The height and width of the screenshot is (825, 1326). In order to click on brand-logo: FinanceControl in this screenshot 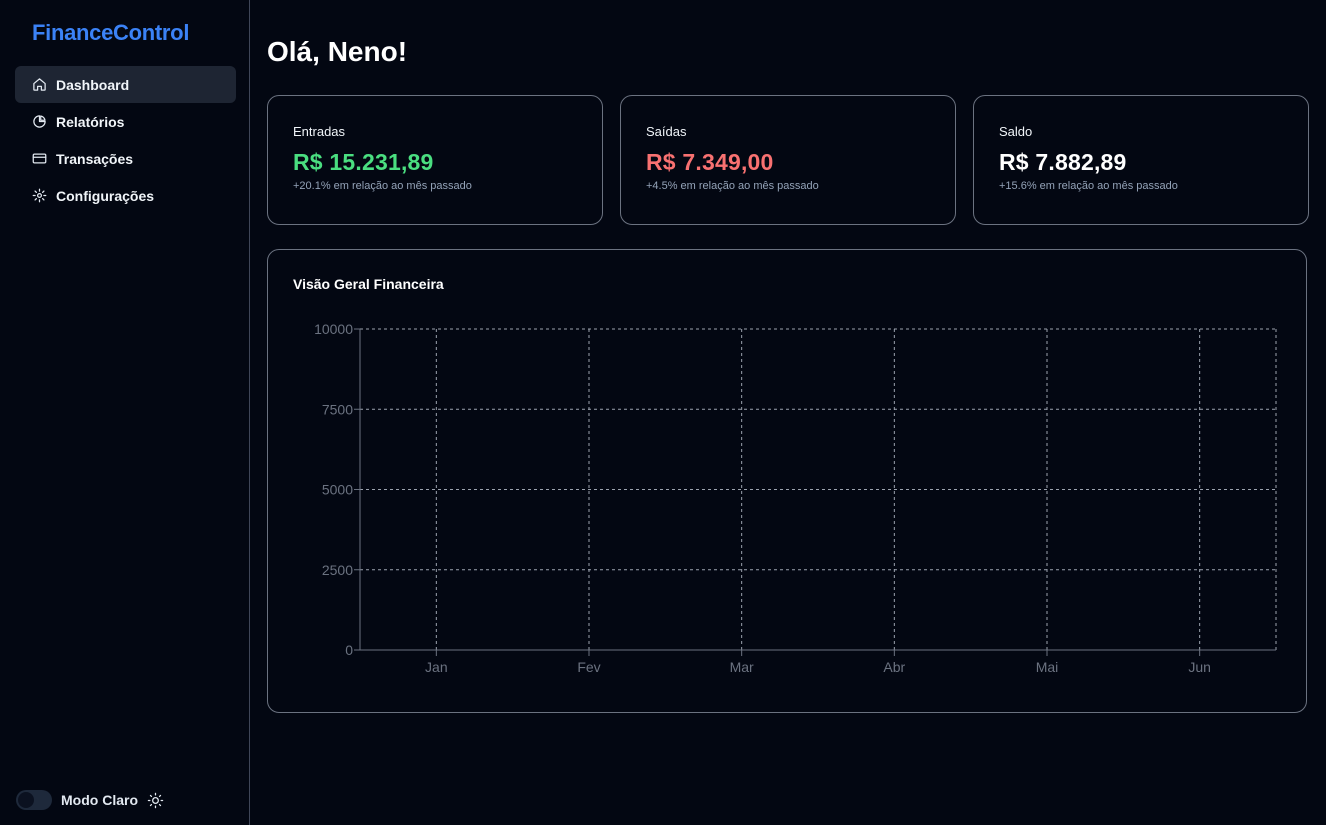, I will do `click(125, 33)`.